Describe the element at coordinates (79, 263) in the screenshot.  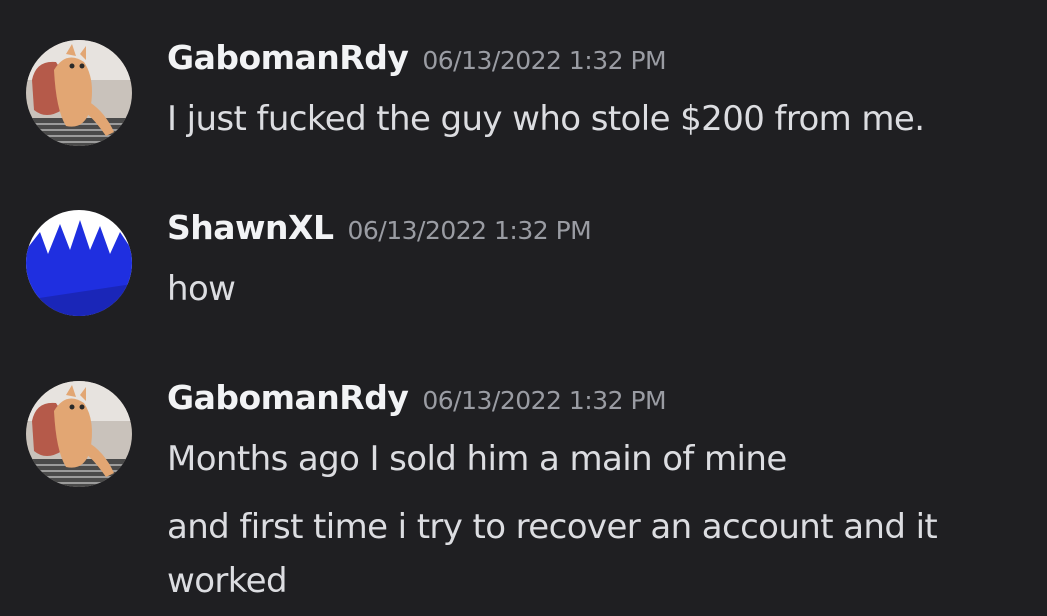
I see `blue-crown-avatar-icon` at that location.